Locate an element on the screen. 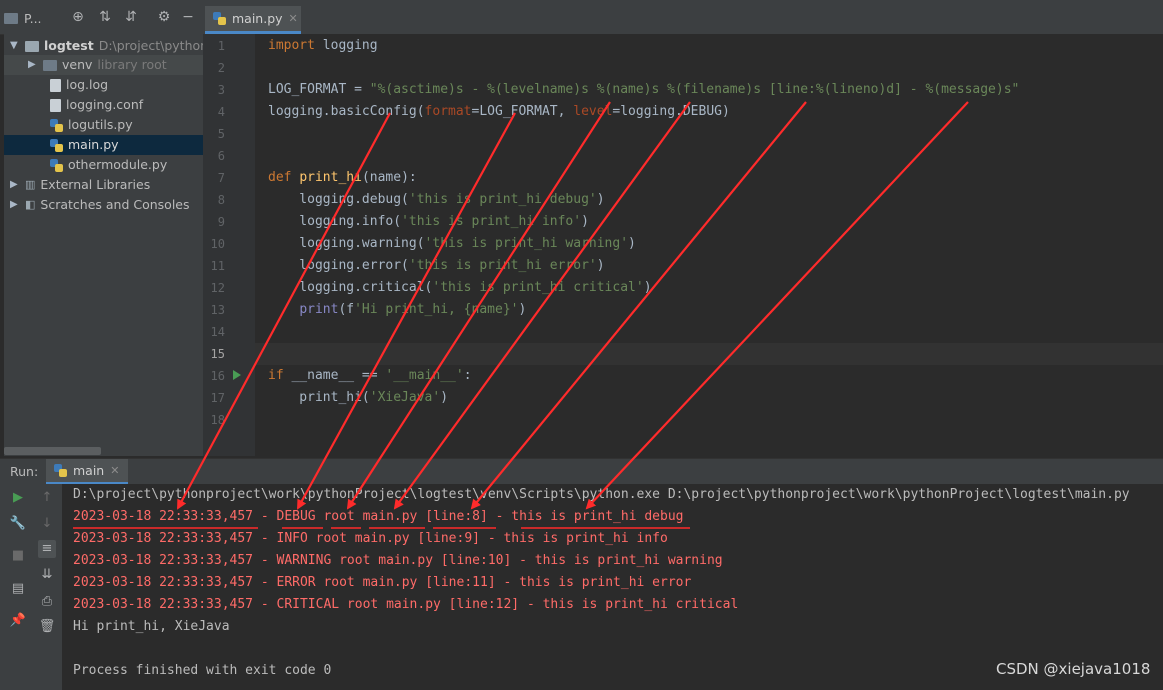  tree-item-external-libraries: ▶ ▥ External Libraries is located at coordinates (80, 185).